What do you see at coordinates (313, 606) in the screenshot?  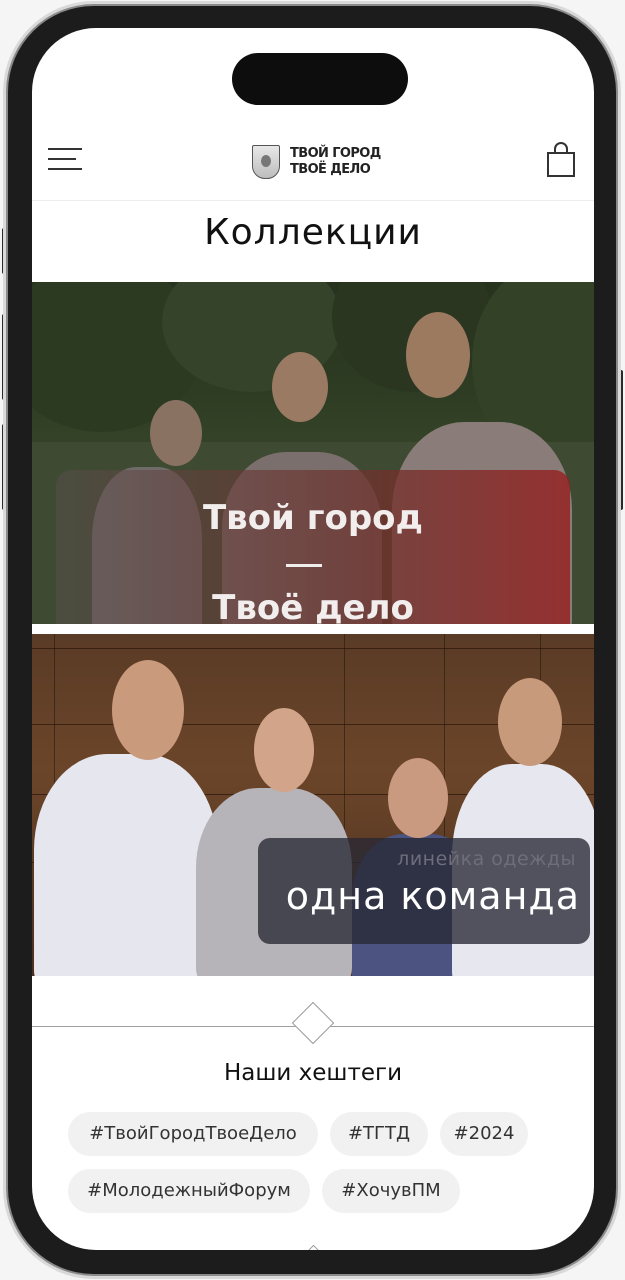 I see `collection-title-bottom: Твоё дело` at bounding box center [313, 606].